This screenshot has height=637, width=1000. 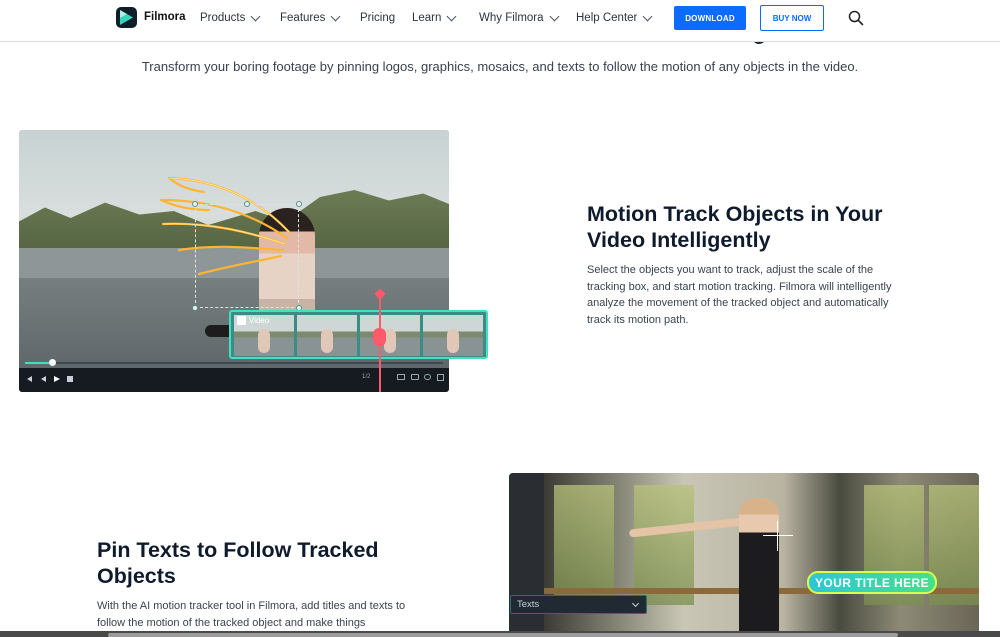 What do you see at coordinates (259, 320) in the screenshot?
I see `clip-label-text: Video` at bounding box center [259, 320].